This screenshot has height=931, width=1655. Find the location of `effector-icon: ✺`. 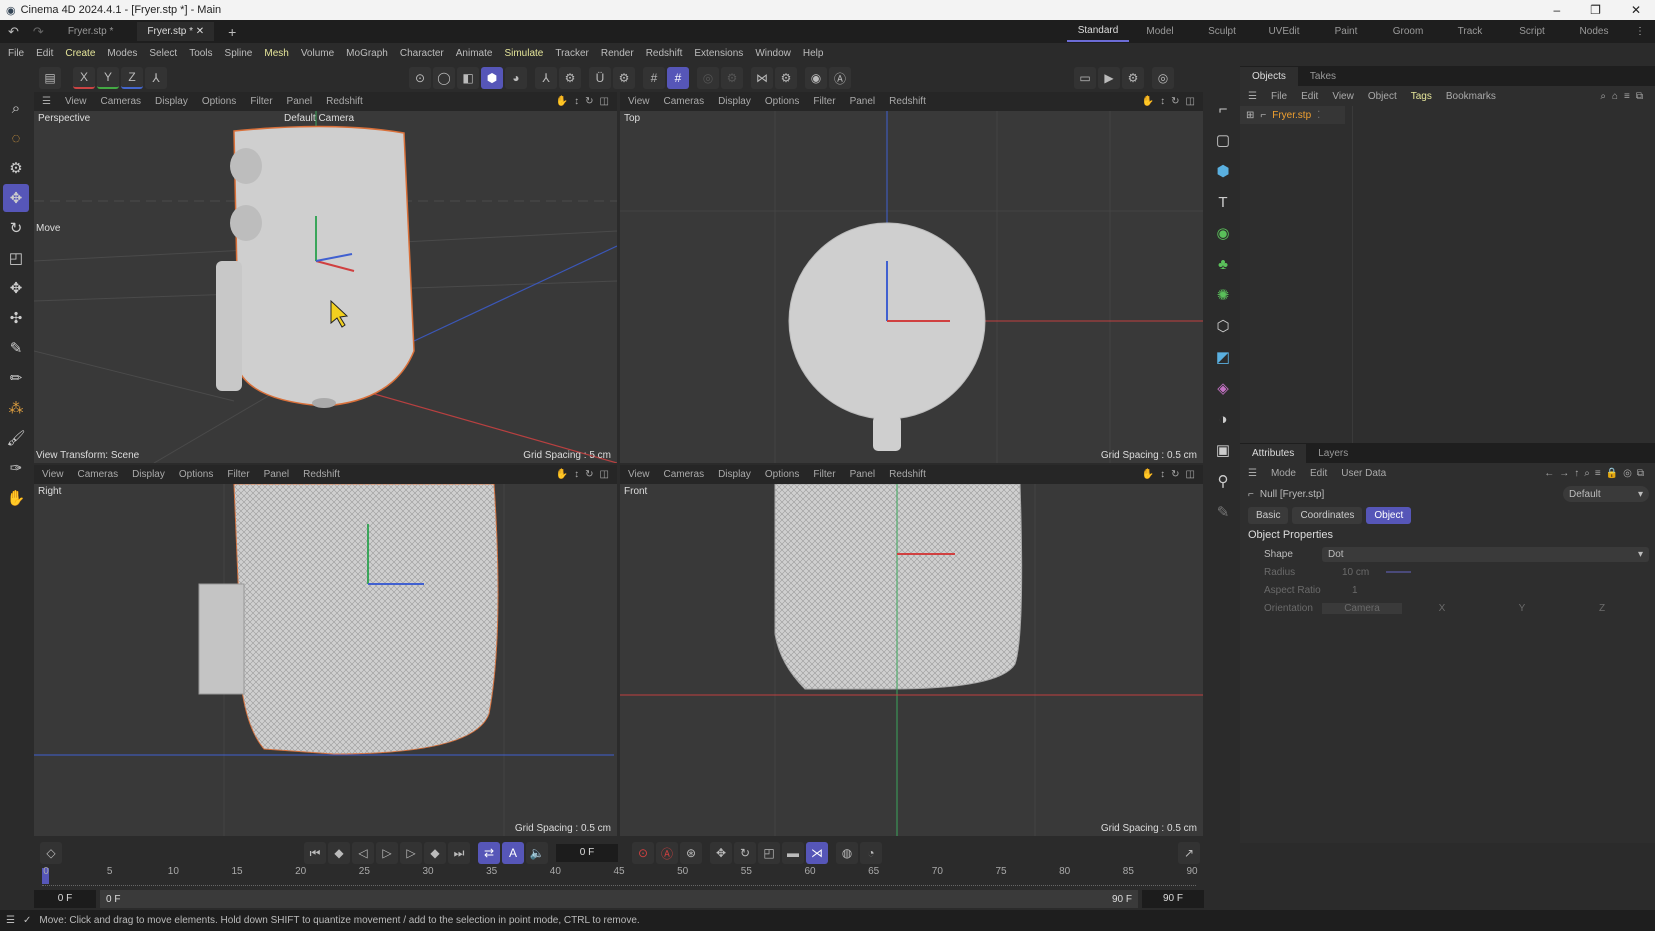

effector-icon: ✺ is located at coordinates (1223, 295).